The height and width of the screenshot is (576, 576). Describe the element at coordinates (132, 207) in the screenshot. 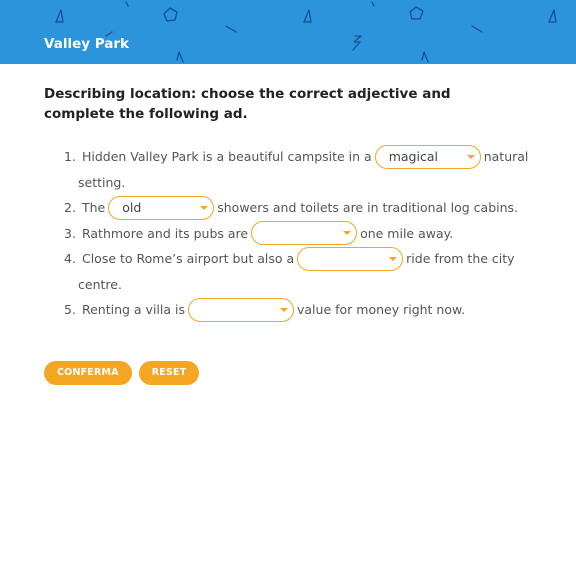

I see `dropdown-value: old` at that location.